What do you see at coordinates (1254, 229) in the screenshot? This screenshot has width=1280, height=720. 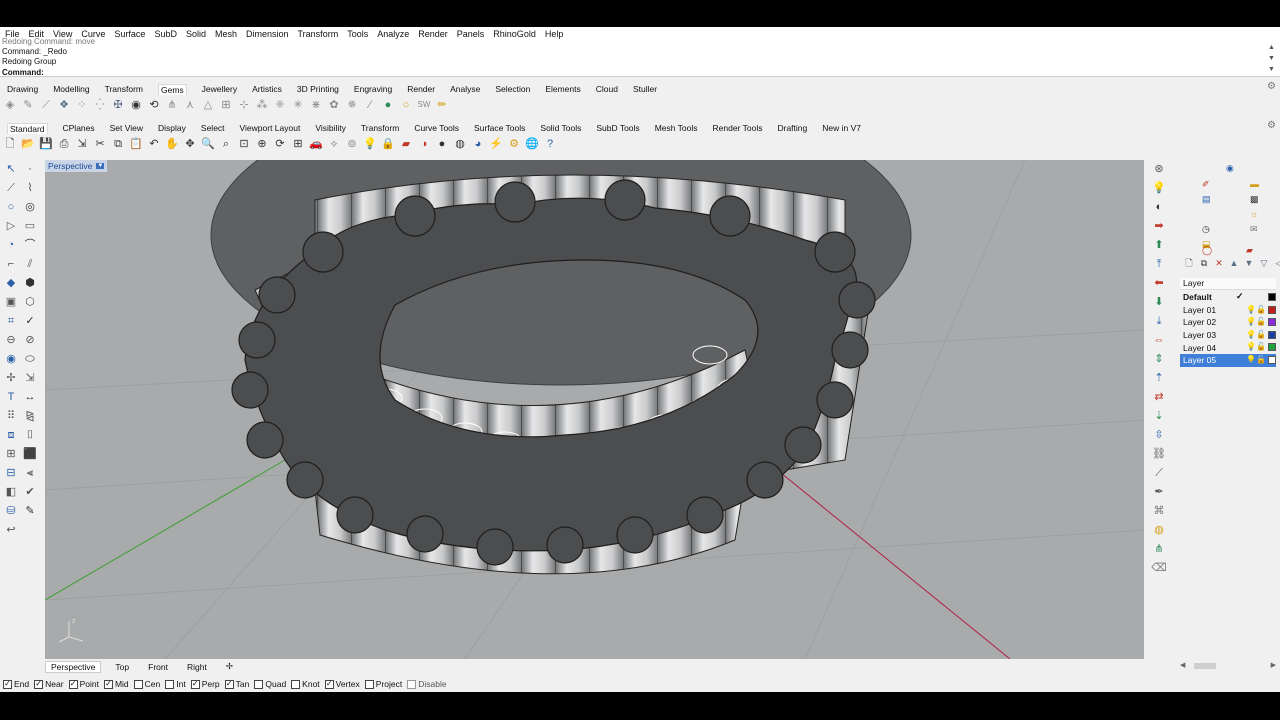 I see `envelope-icon: ✉` at bounding box center [1254, 229].